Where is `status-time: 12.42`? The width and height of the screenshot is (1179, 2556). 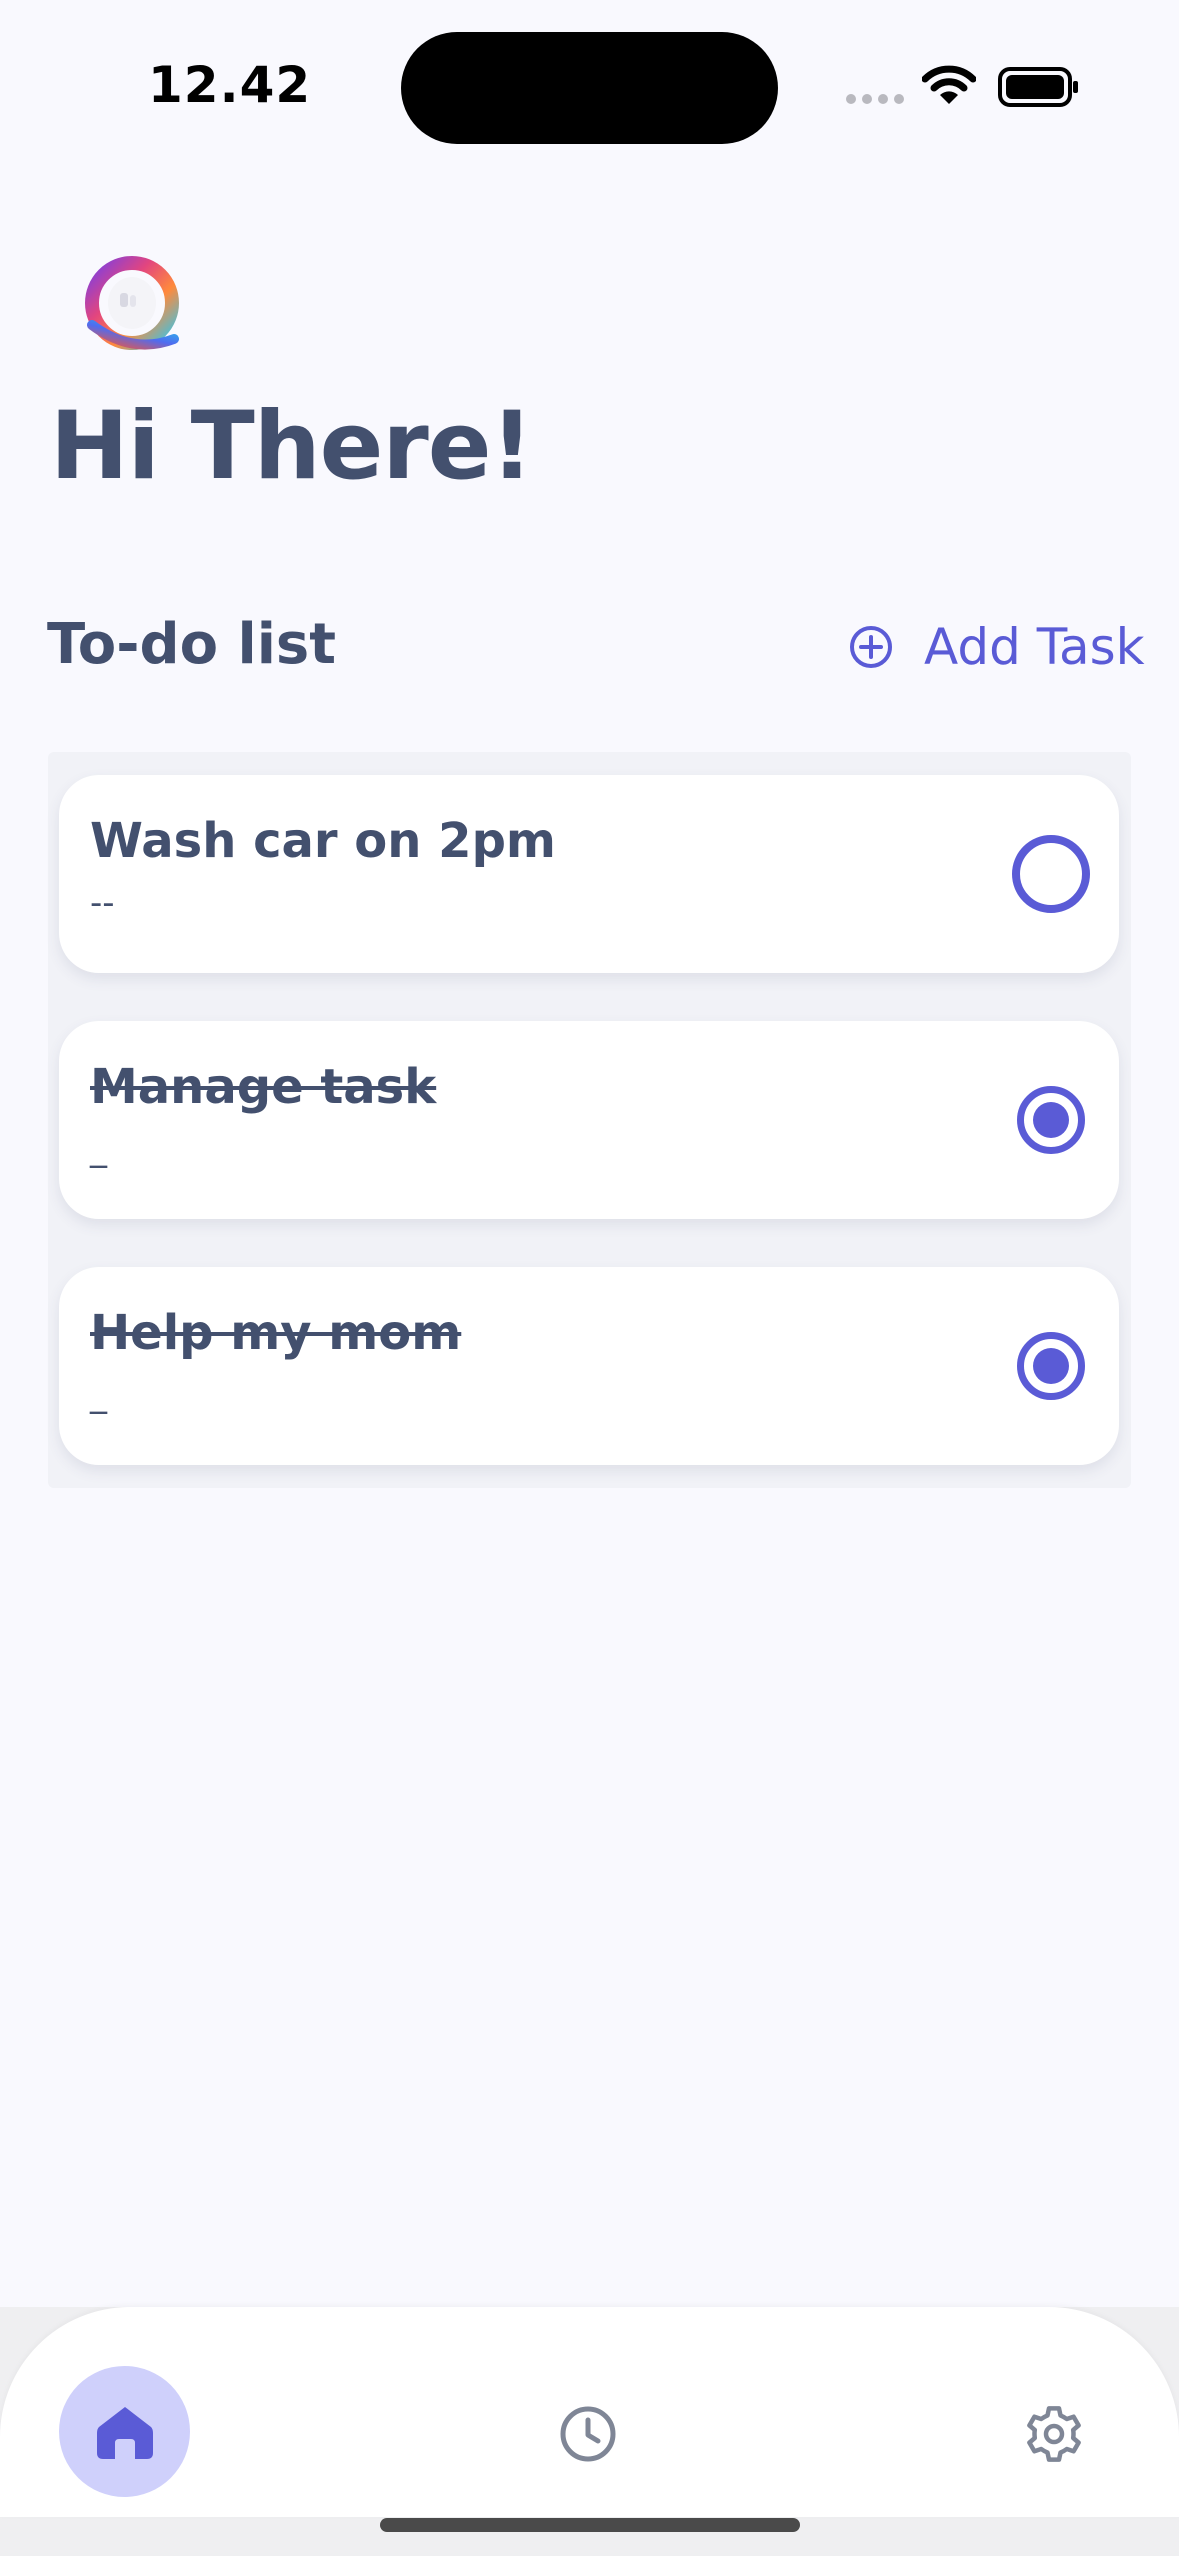 status-time: 12.42 is located at coordinates (230, 85).